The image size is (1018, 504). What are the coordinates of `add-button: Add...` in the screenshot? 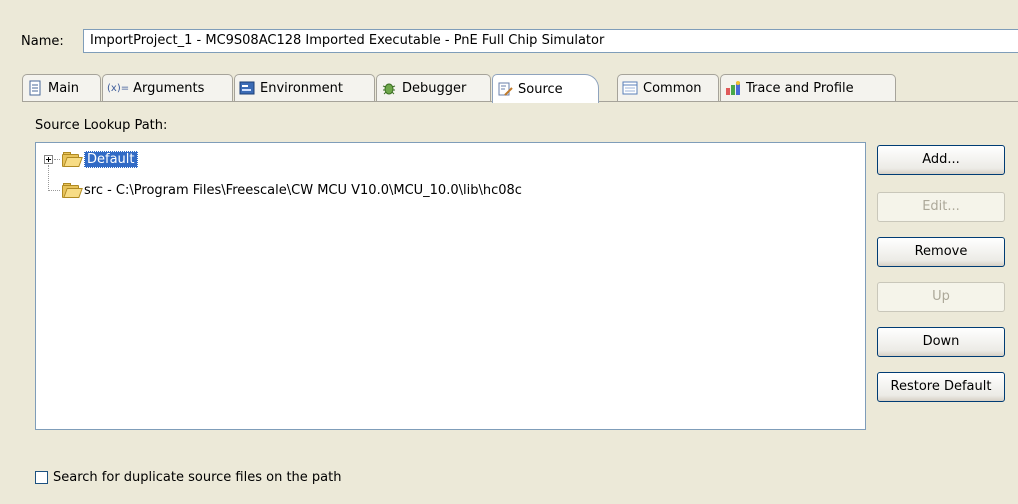 It's located at (941, 160).